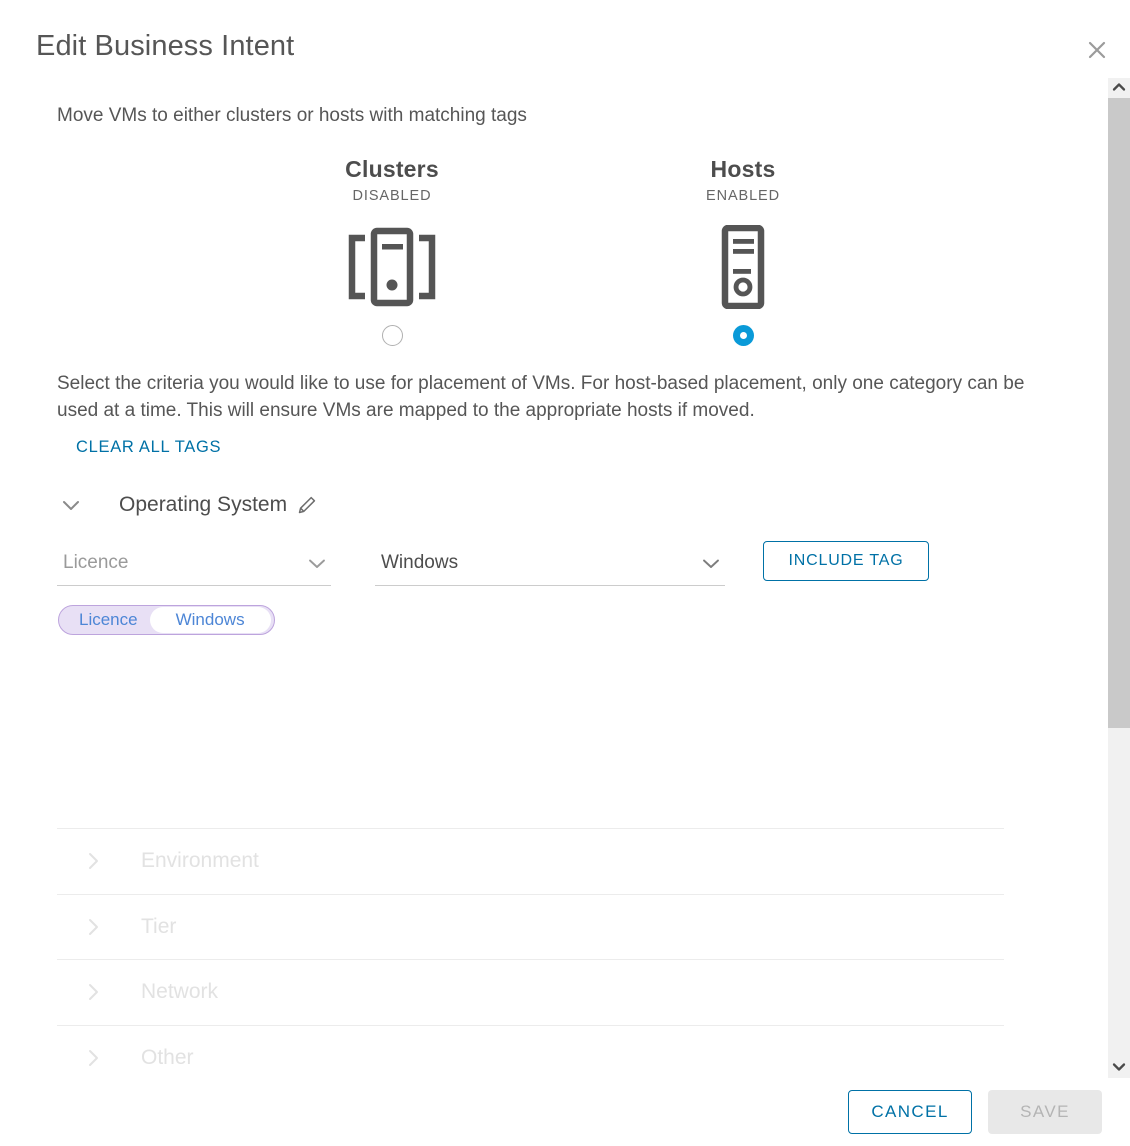 This screenshot has width=1130, height=1146. What do you see at coordinates (530, 926) in the screenshot?
I see `category-row-tier: Tier` at bounding box center [530, 926].